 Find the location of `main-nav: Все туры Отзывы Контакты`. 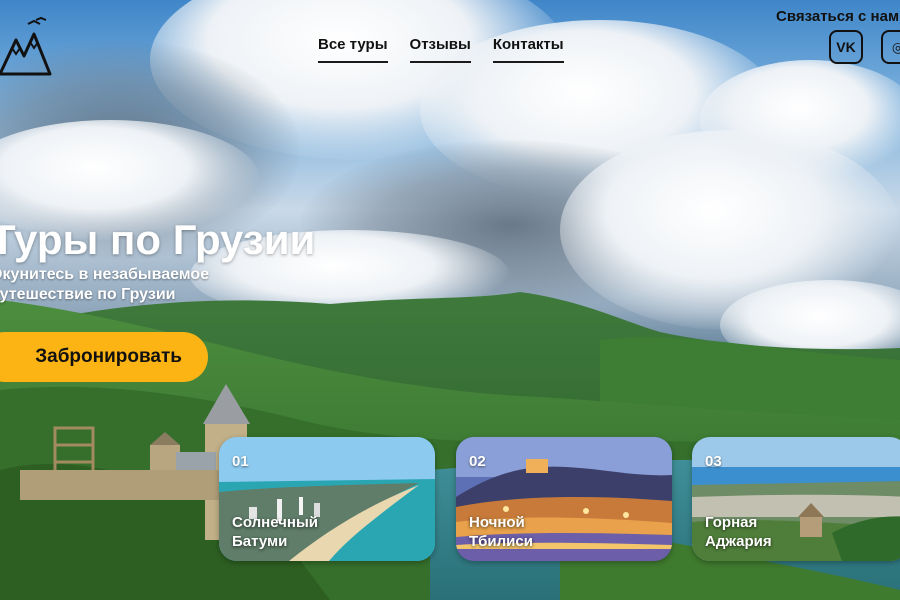

main-nav: Все туры Отзывы Контакты is located at coordinates (441, 49).